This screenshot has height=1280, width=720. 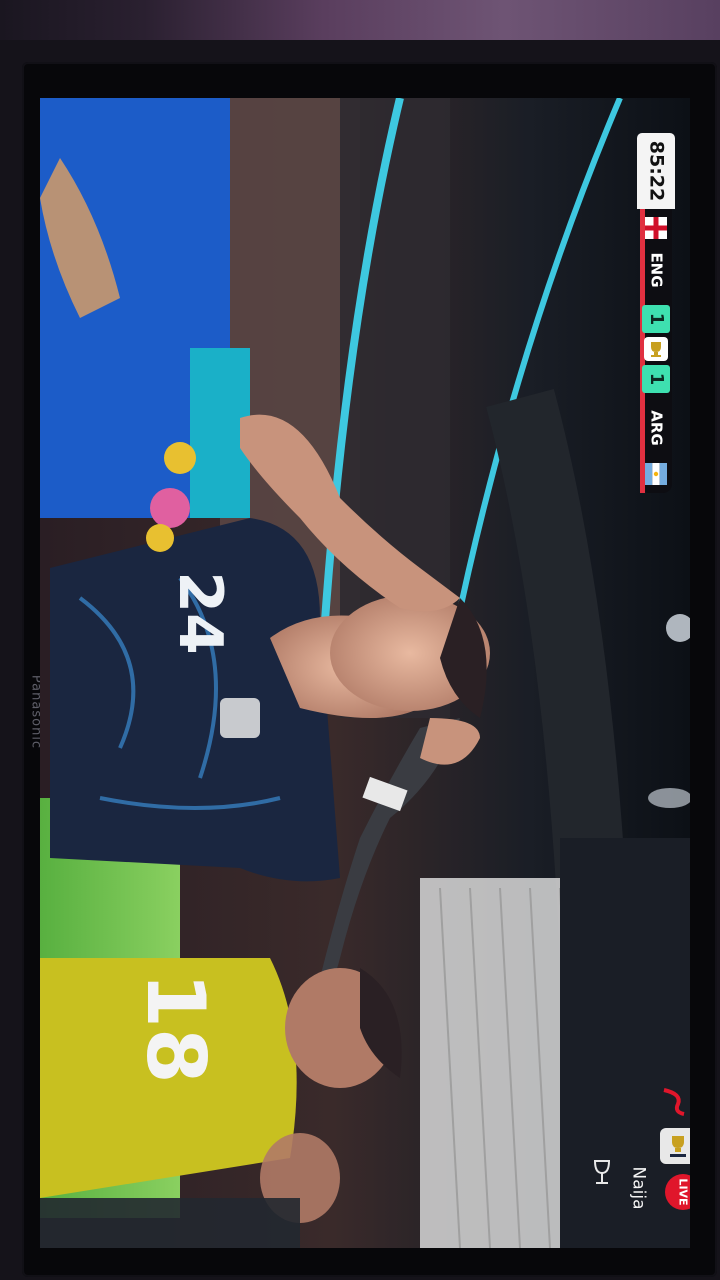 I want to click on scorebug-bar: ENG 1 1 ARG, so click(x=656, y=351).